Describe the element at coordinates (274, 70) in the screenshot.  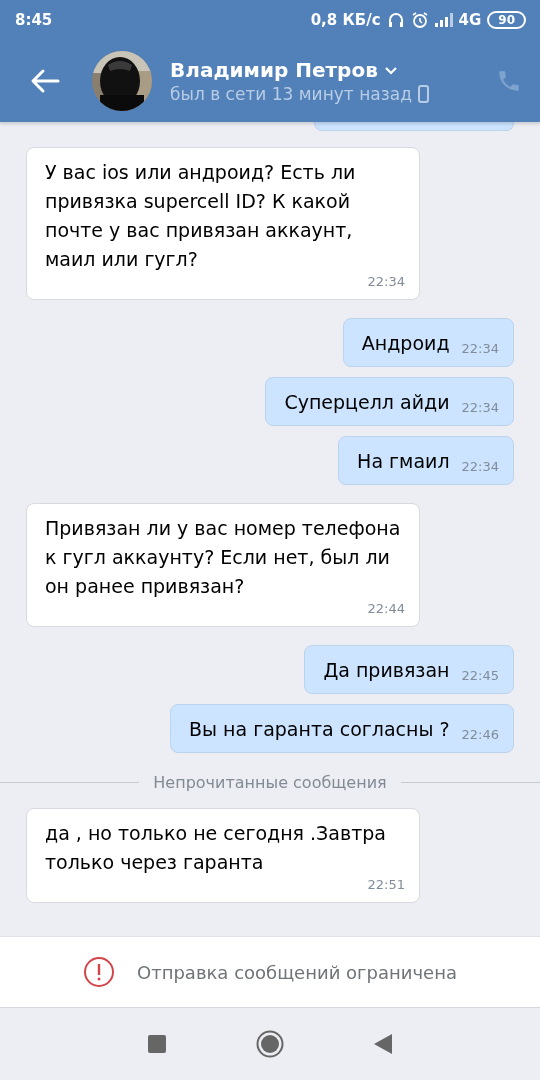
I see `contact-name: Владимир Петров` at that location.